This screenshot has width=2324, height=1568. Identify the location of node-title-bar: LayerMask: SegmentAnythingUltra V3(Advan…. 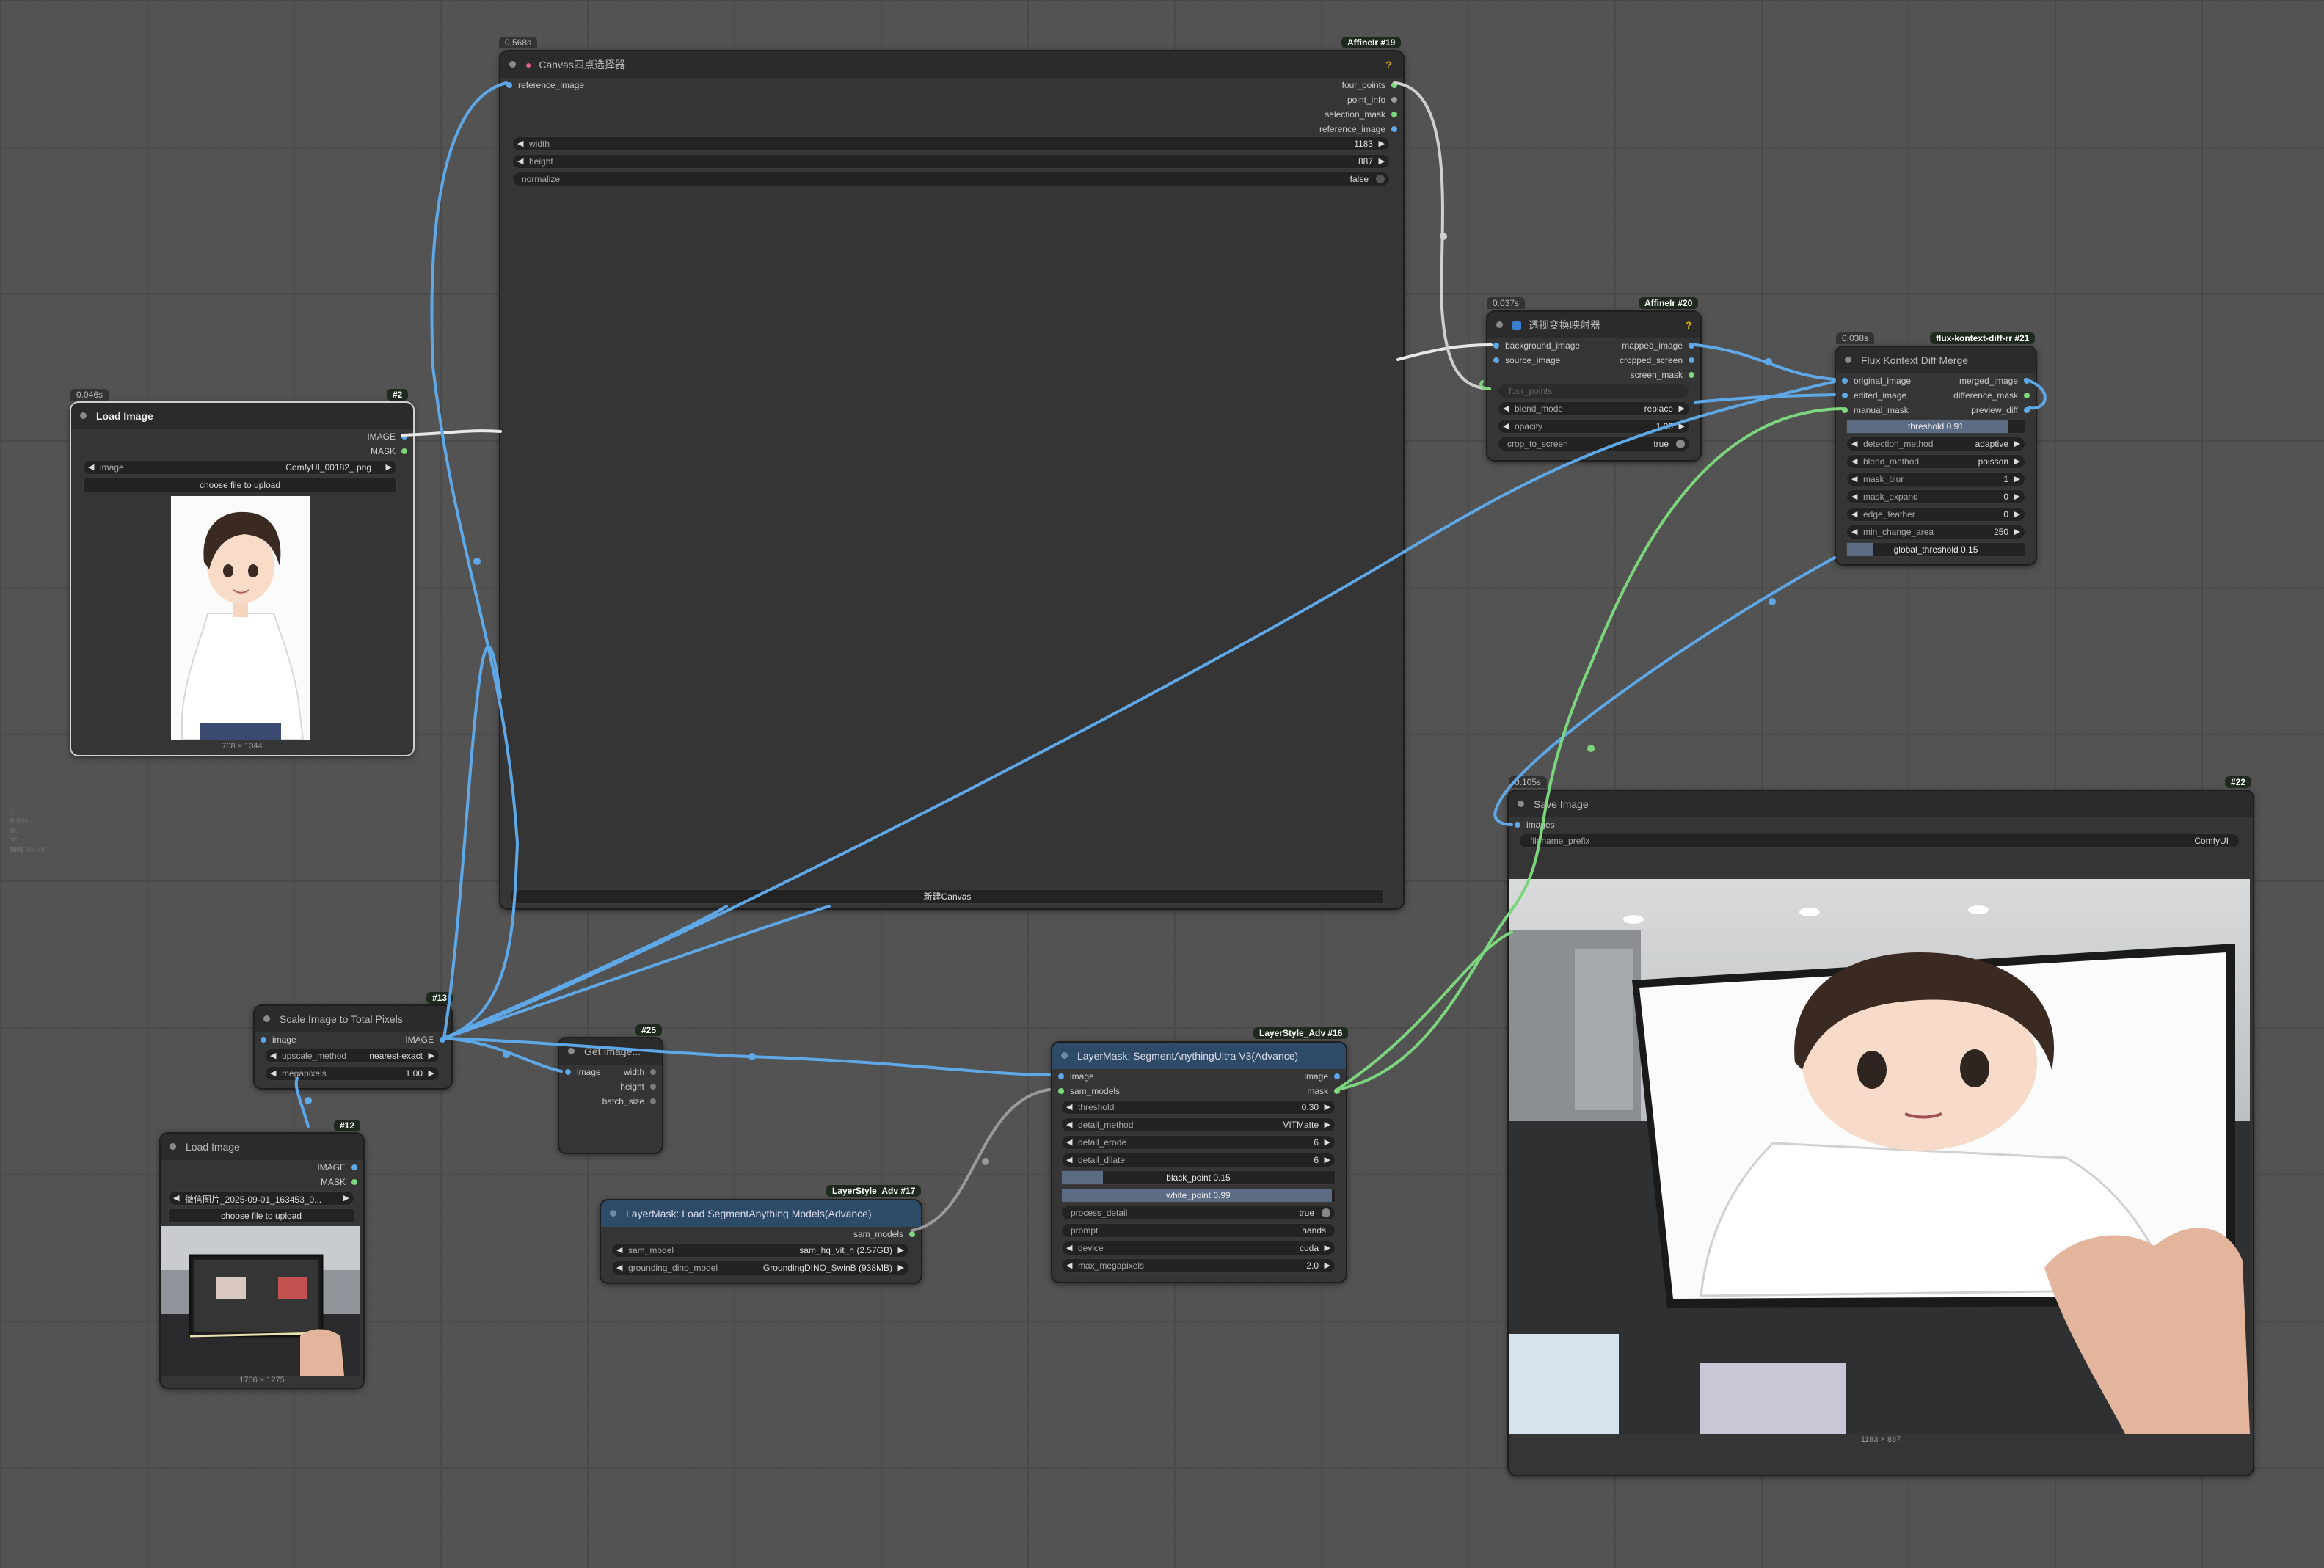
(1199, 1056).